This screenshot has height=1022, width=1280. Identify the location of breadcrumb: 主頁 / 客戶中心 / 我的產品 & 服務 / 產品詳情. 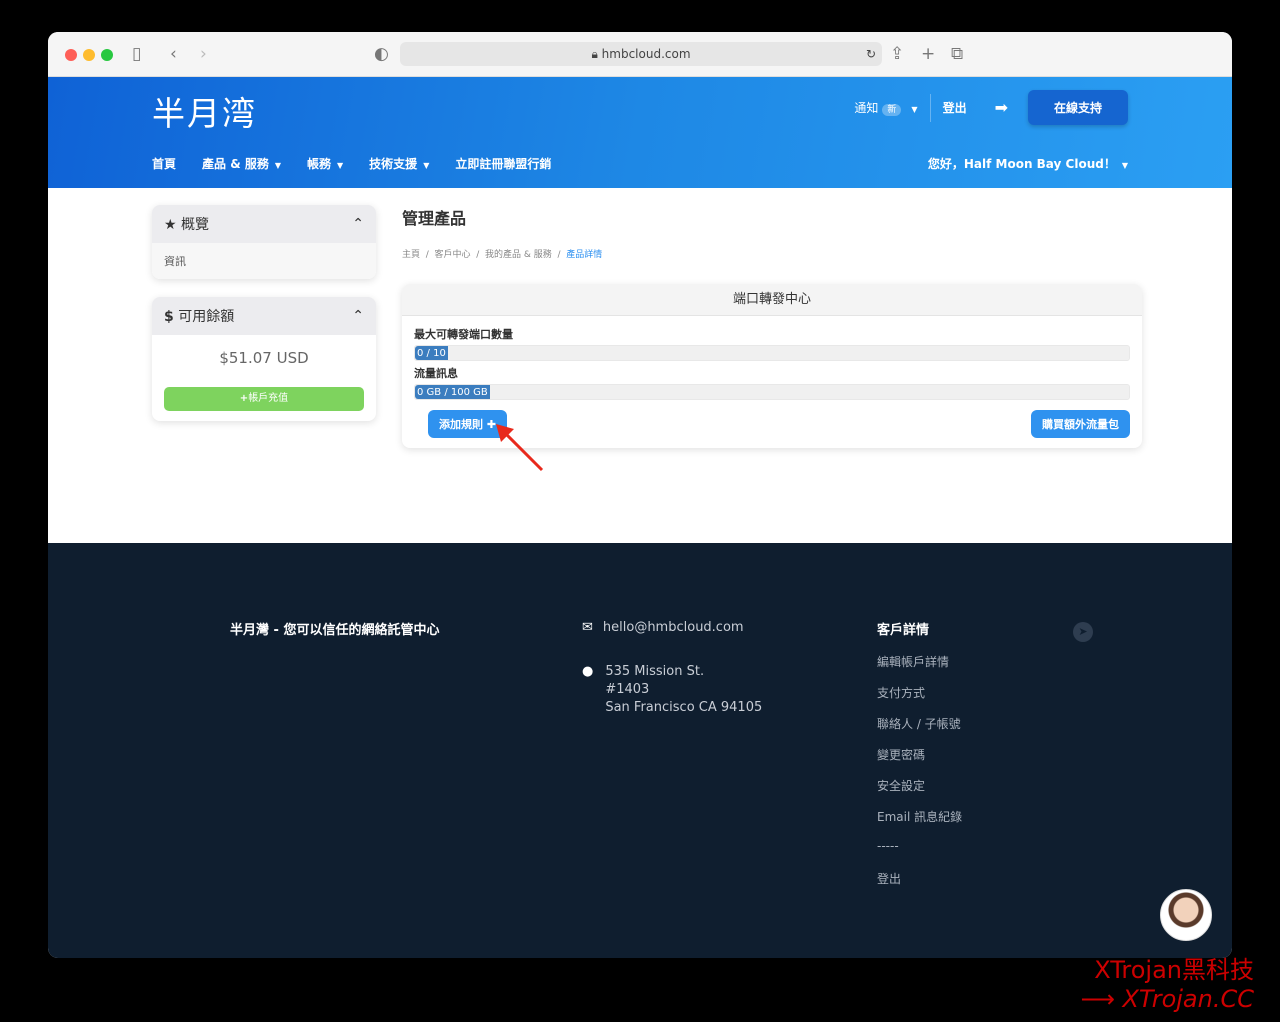
(502, 255).